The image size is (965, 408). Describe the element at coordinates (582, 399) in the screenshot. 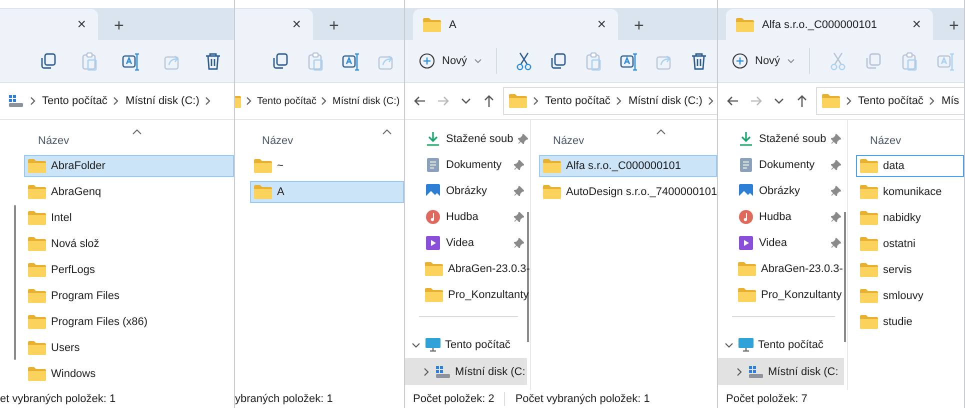

I see `status-text: Počet vybraných položek: 1` at that location.